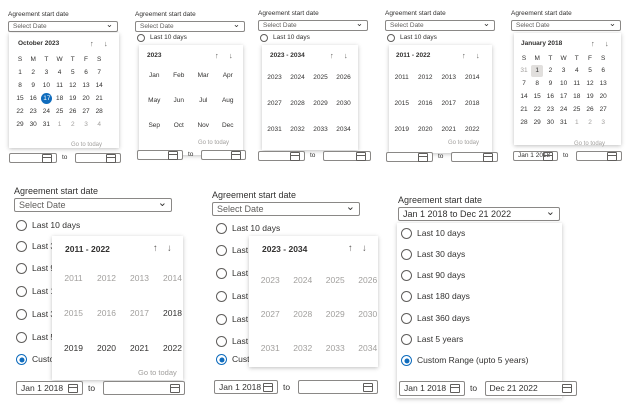  What do you see at coordinates (449, 104) in the screenshot?
I see `year-cell: 2017` at bounding box center [449, 104].